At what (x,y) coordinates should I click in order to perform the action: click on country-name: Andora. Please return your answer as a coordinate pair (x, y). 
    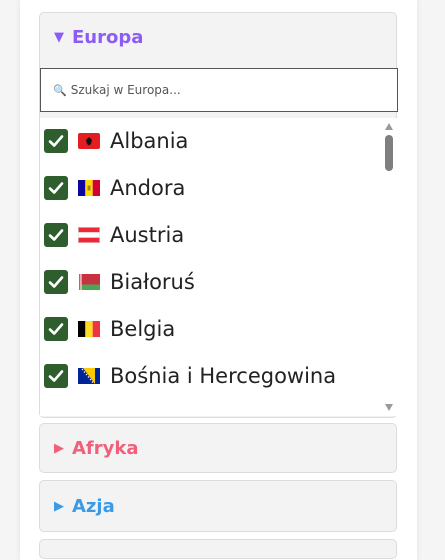
    Looking at the image, I should click on (148, 188).